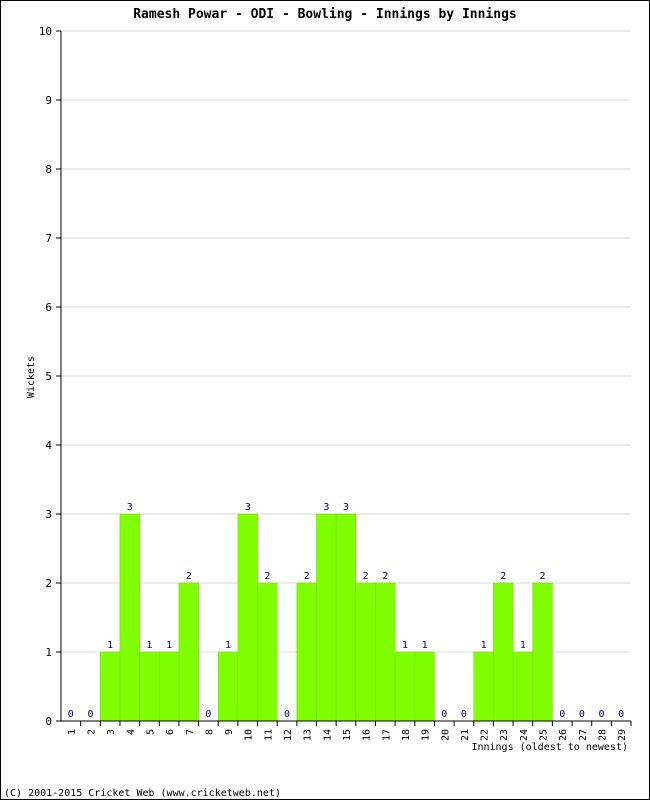 This screenshot has height=800, width=650. What do you see at coordinates (426, 735) in the screenshot?
I see `x-tick-label: 19` at bounding box center [426, 735].